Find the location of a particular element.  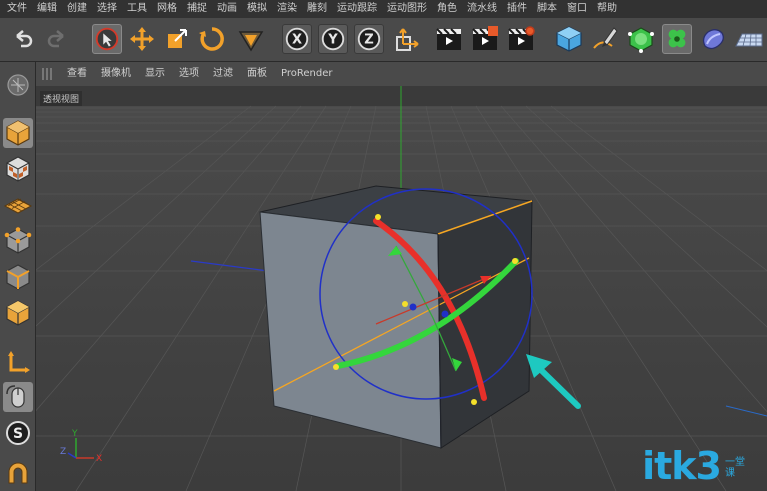

viewport-menu-display: 显示 is located at coordinates (155, 74).